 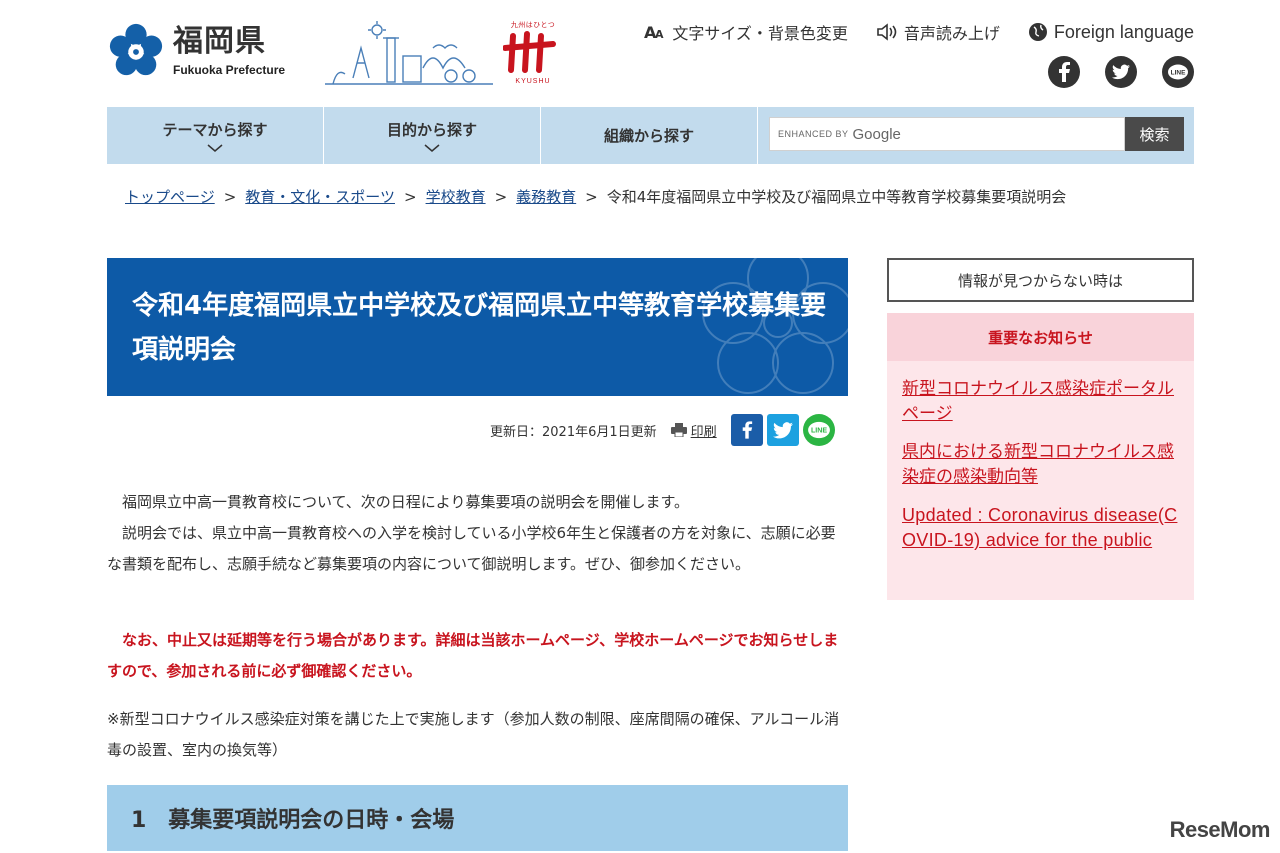 I want to click on nav-theme: テーマから探す, so click(x=215, y=135).